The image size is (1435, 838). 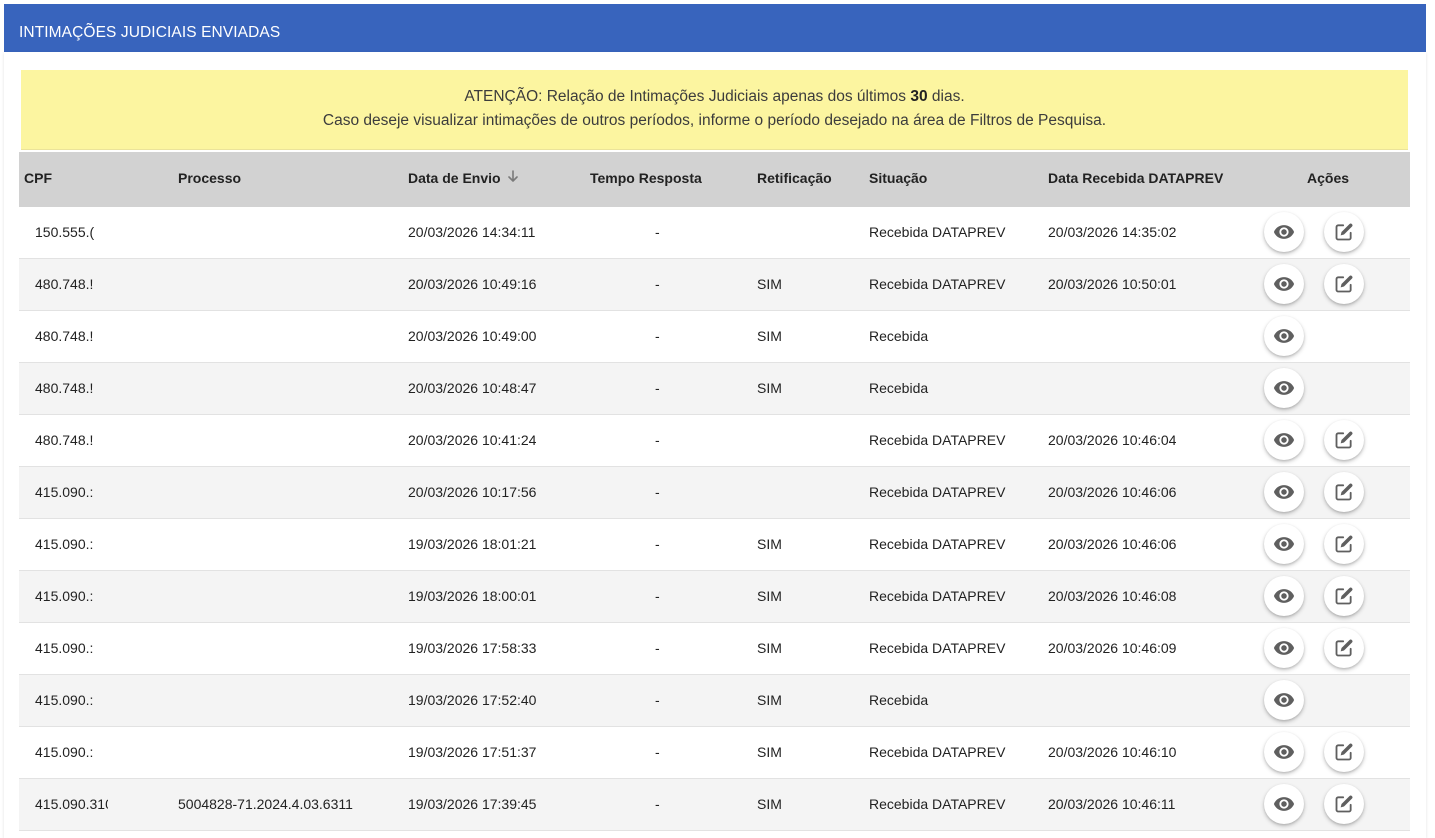 What do you see at coordinates (1112, 284) in the screenshot?
I see `cell-data-recebida: 20/03/2026 10:50:01` at bounding box center [1112, 284].